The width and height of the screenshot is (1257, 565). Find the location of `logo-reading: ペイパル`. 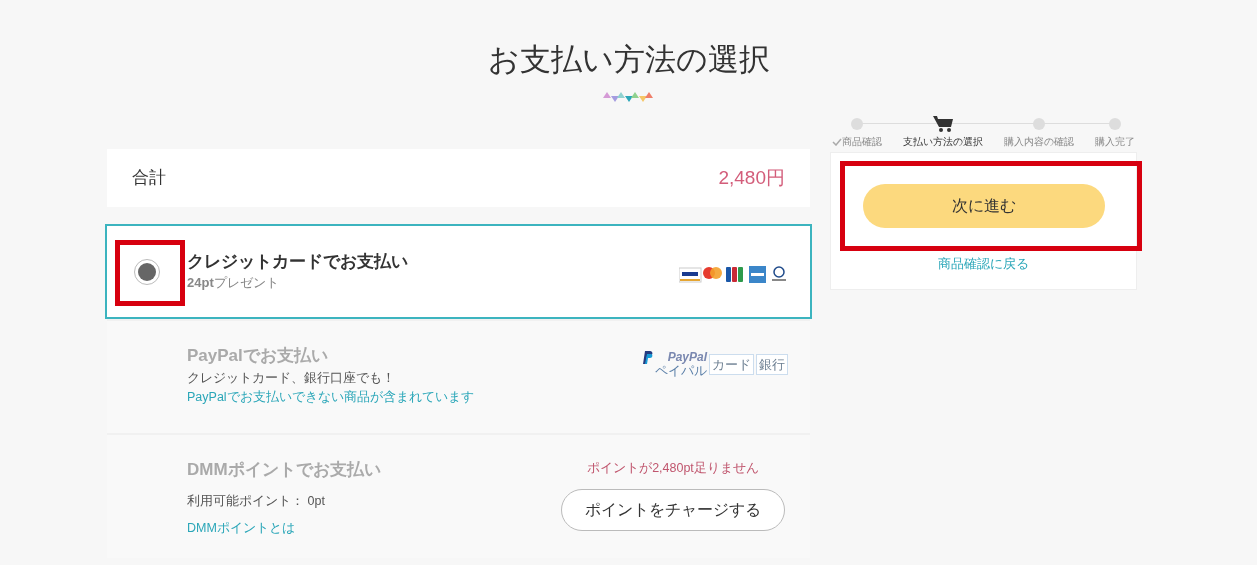

logo-reading: ペイパル is located at coordinates (681, 370).